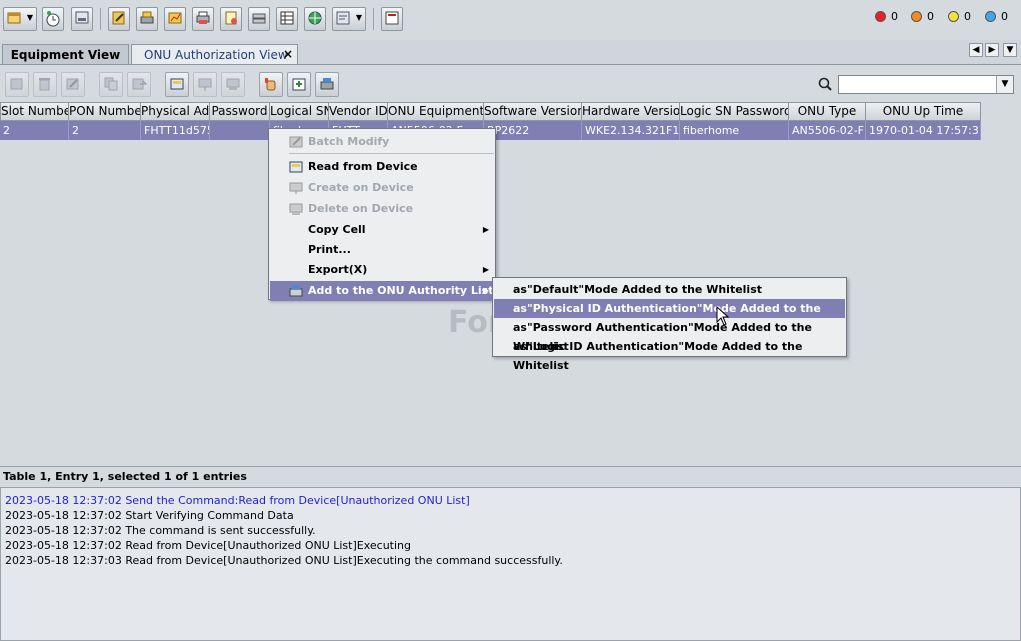 The height and width of the screenshot is (641, 1021). What do you see at coordinates (233, 84) in the screenshot?
I see `delete-on-device-button` at bounding box center [233, 84].